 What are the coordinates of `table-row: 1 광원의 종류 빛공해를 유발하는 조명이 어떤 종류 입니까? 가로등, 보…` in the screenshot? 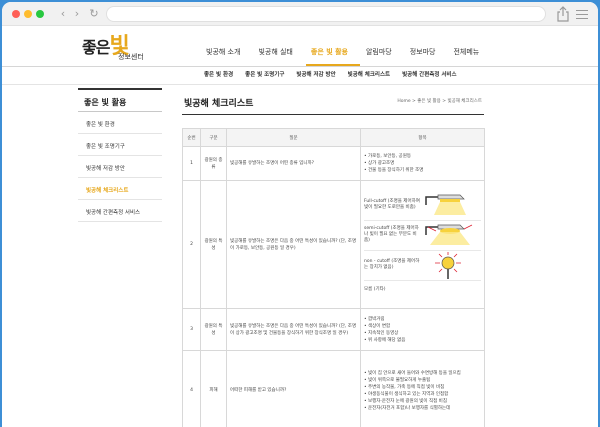 It's located at (333, 163).